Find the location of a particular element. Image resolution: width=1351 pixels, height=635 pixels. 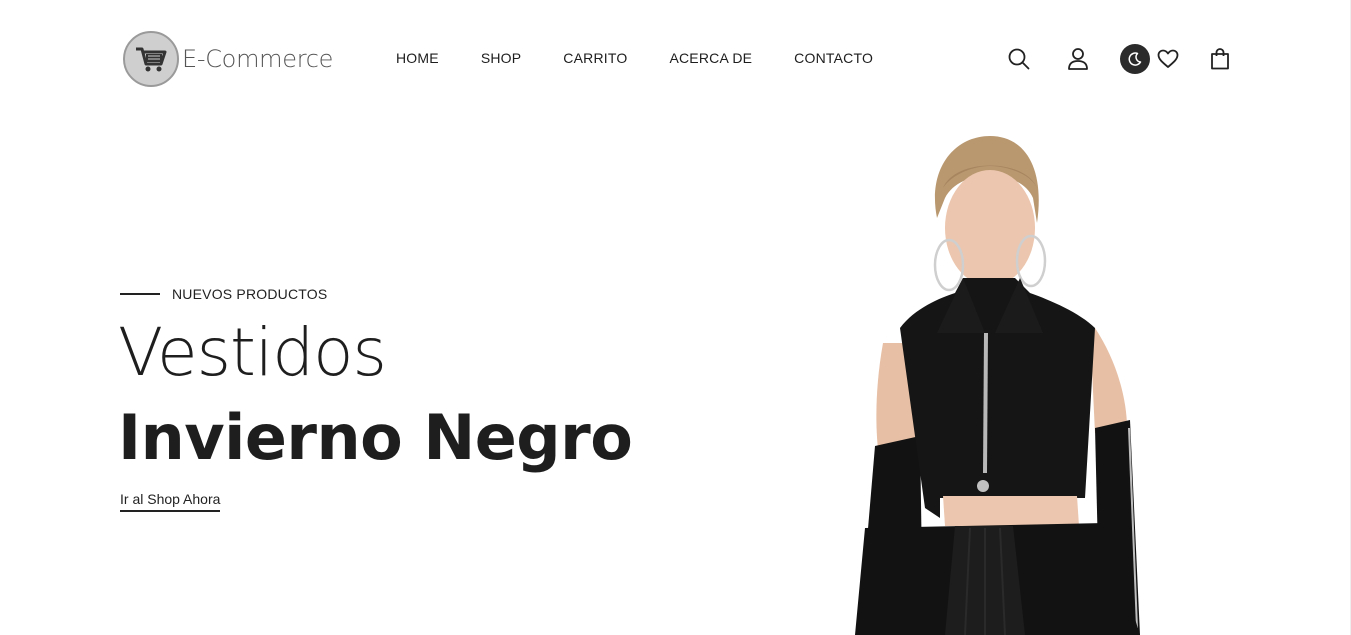

user-icon is located at coordinates (1078, 59).